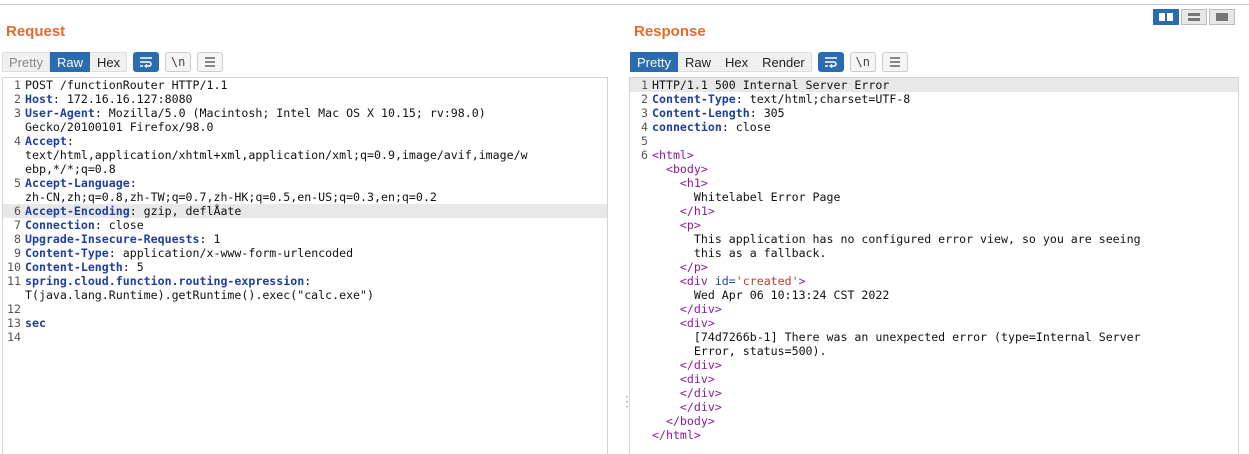 The width and height of the screenshot is (1249, 454). I want to click on line-content: this as a fallback., so click(739, 253).